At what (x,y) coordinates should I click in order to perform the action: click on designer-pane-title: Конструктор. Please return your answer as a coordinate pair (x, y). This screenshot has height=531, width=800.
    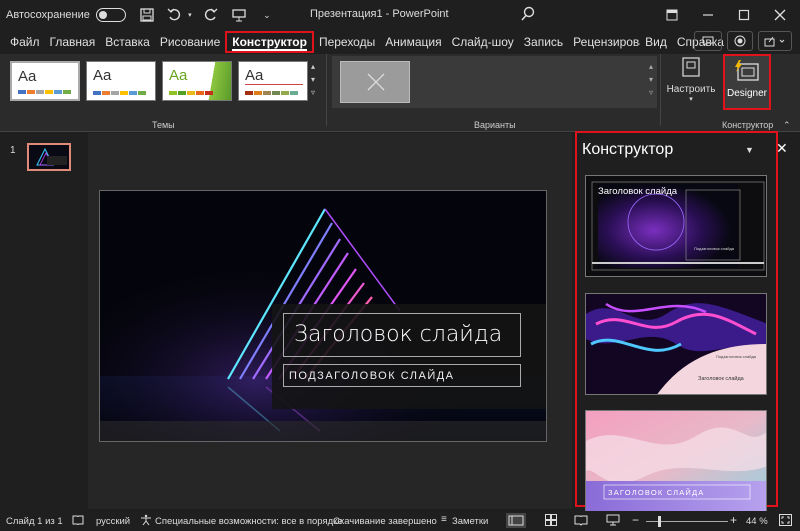
    Looking at the image, I should click on (628, 149).